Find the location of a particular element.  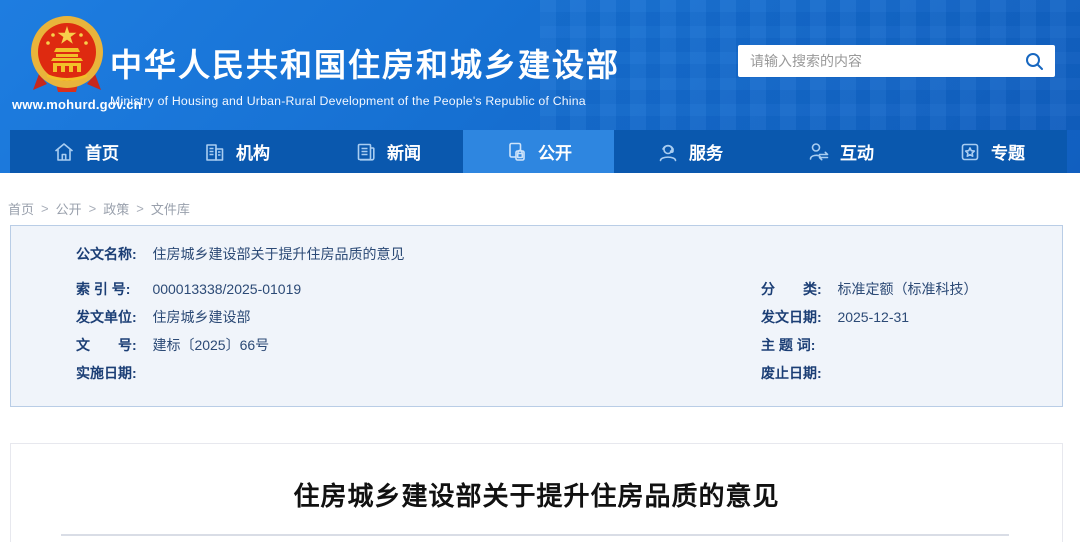

doc-field-label: 文 号: is located at coordinates (106, 345).